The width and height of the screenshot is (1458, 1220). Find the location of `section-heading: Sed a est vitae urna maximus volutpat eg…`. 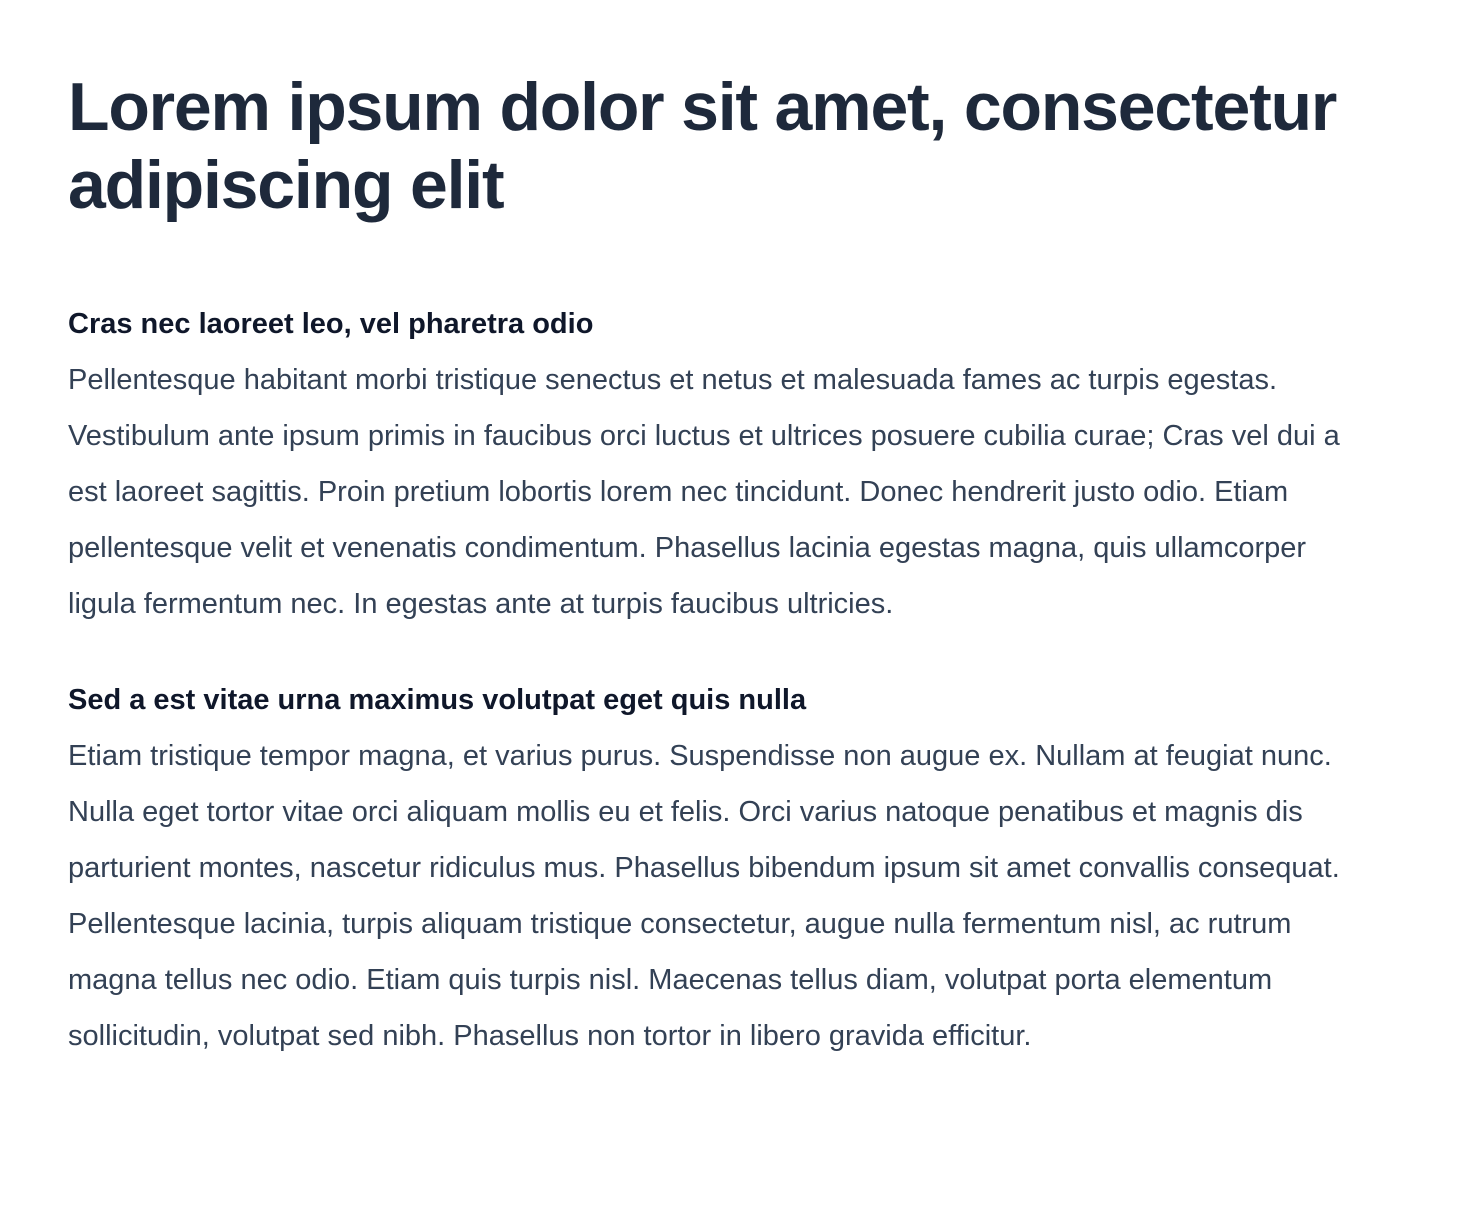

section-heading: Sed a est vitae urna maximus volutpat eg… is located at coordinates (437, 700).